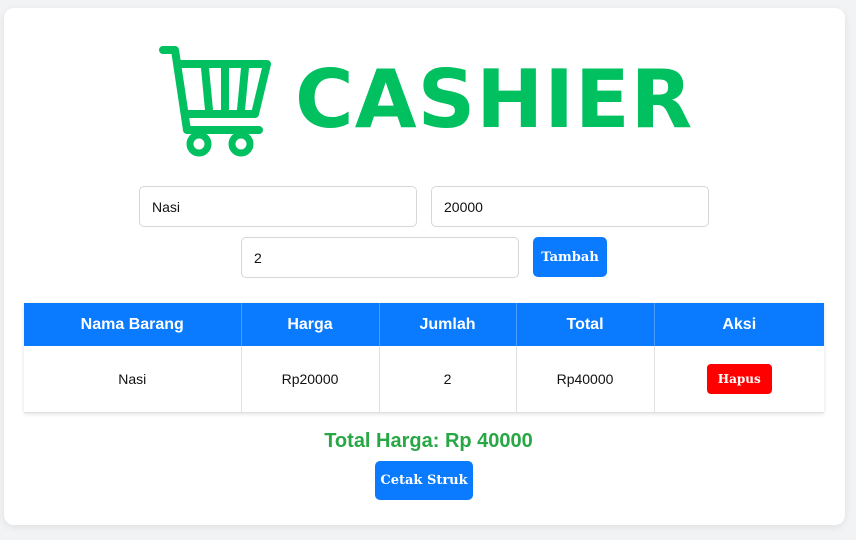 The image size is (856, 540). Describe the element at coordinates (133, 324) in the screenshot. I see `header-item-name: Nama Barang` at that location.